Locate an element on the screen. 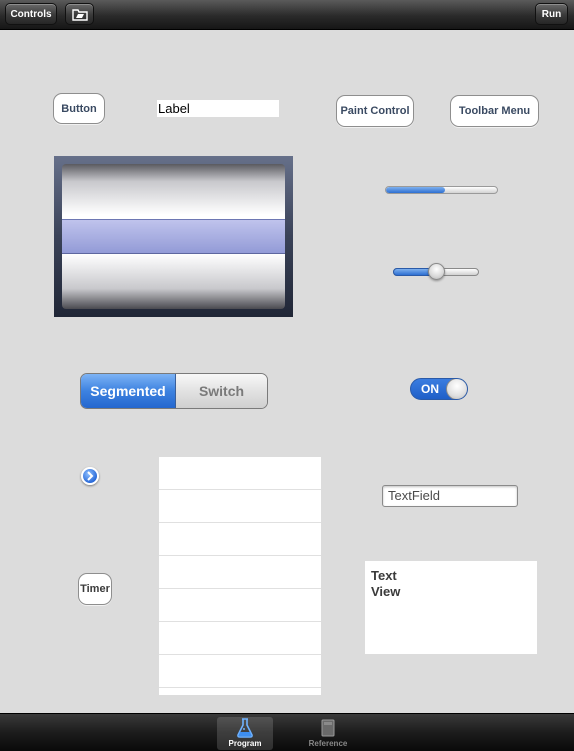  picker-selection-bar is located at coordinates (173, 236).